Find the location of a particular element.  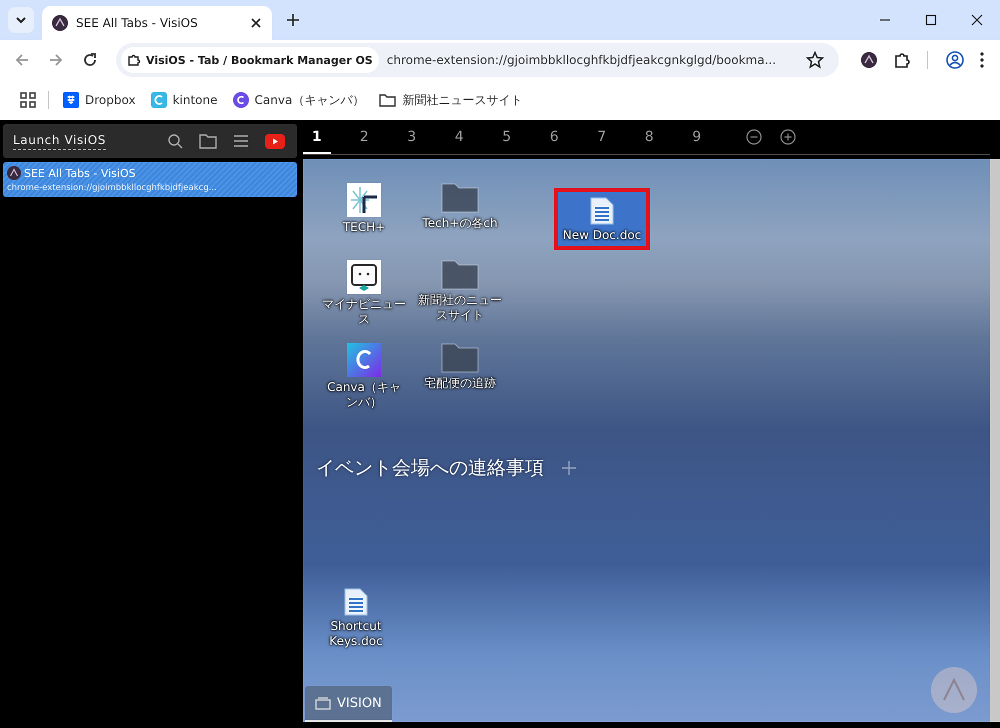

icon-label: Tech+の各ch is located at coordinates (460, 223).